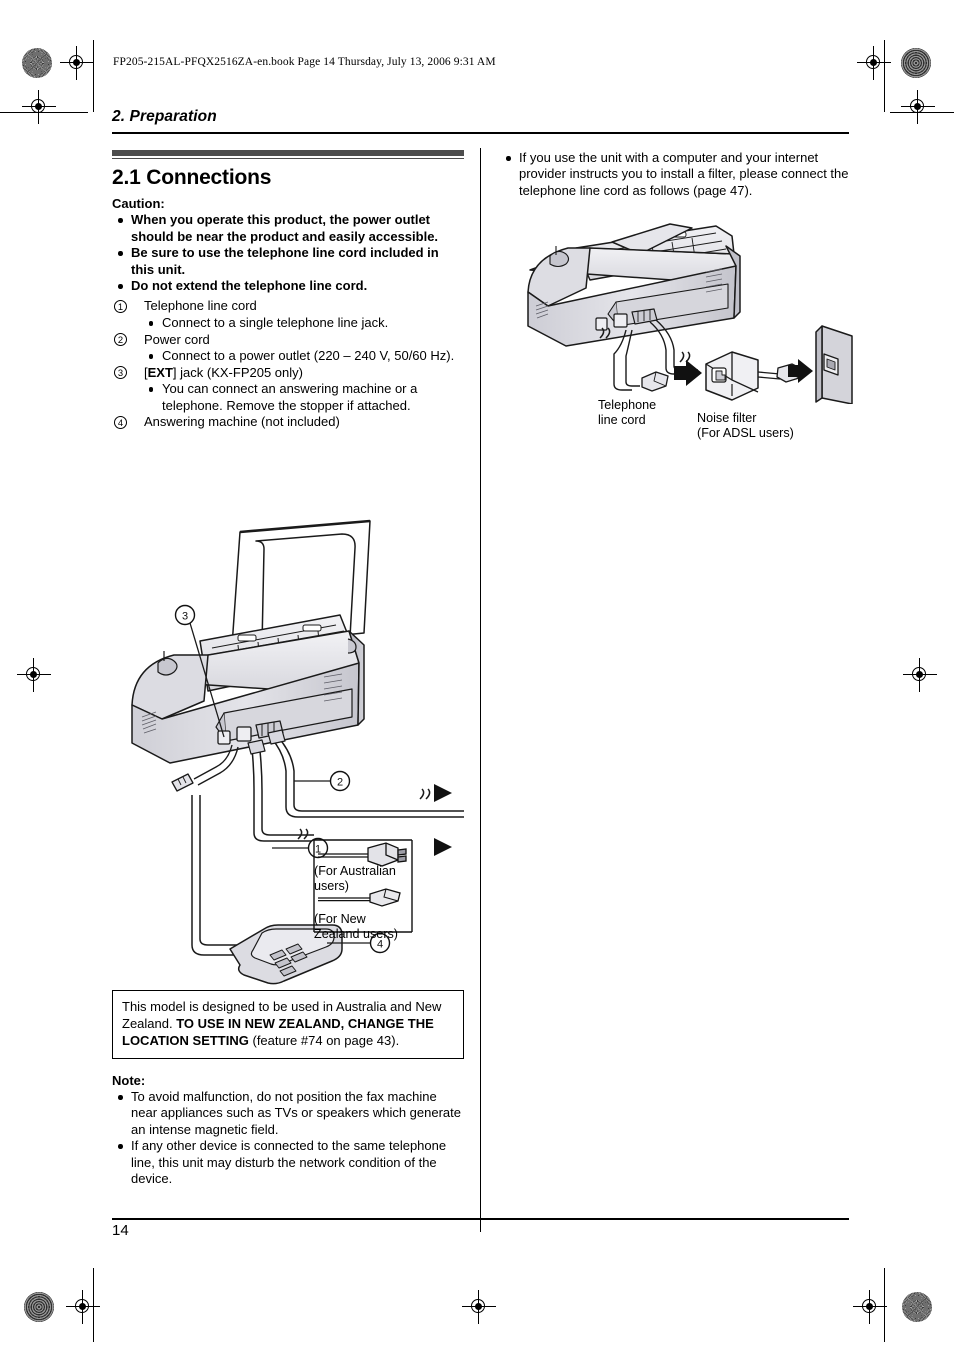 The height and width of the screenshot is (1351, 954). I want to click on answering-machine-cord, so click(214, 875).